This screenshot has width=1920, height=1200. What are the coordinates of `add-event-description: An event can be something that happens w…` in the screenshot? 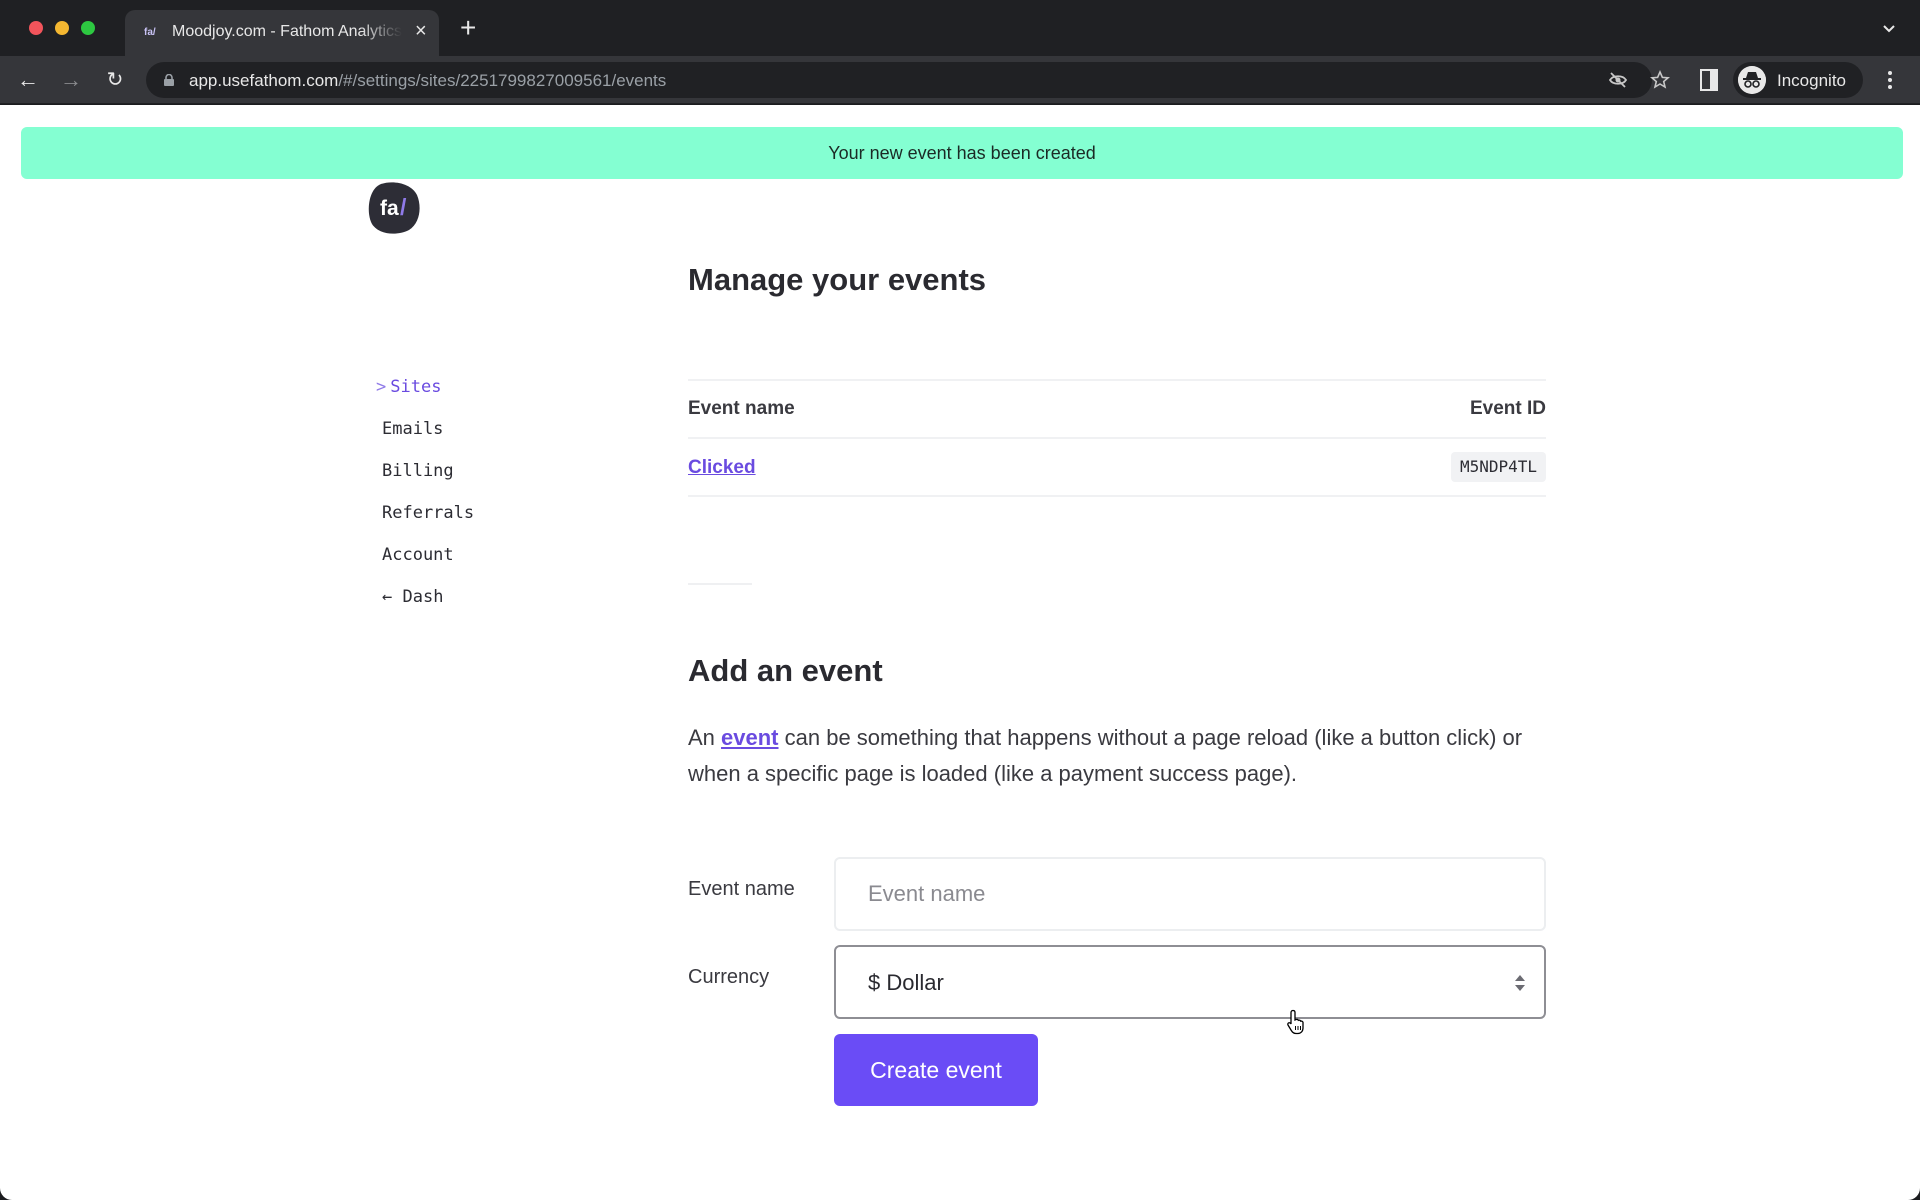 It's located at (1117, 756).